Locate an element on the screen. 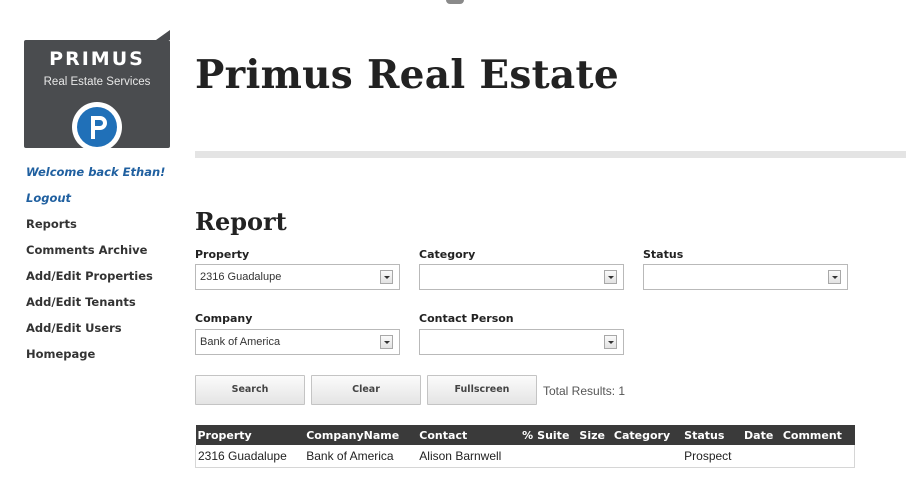 The image size is (906, 502). column-header-size: Size is located at coordinates (594, 435).